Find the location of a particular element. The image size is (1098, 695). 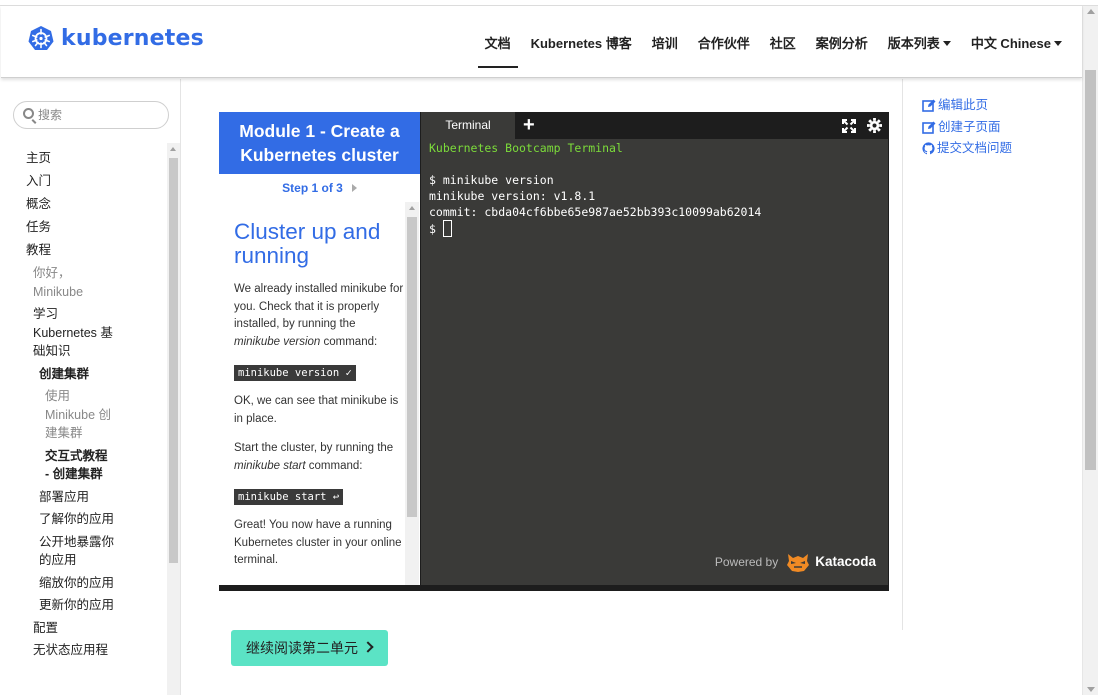

step-label: Step 1 of 3 is located at coordinates (312, 188).